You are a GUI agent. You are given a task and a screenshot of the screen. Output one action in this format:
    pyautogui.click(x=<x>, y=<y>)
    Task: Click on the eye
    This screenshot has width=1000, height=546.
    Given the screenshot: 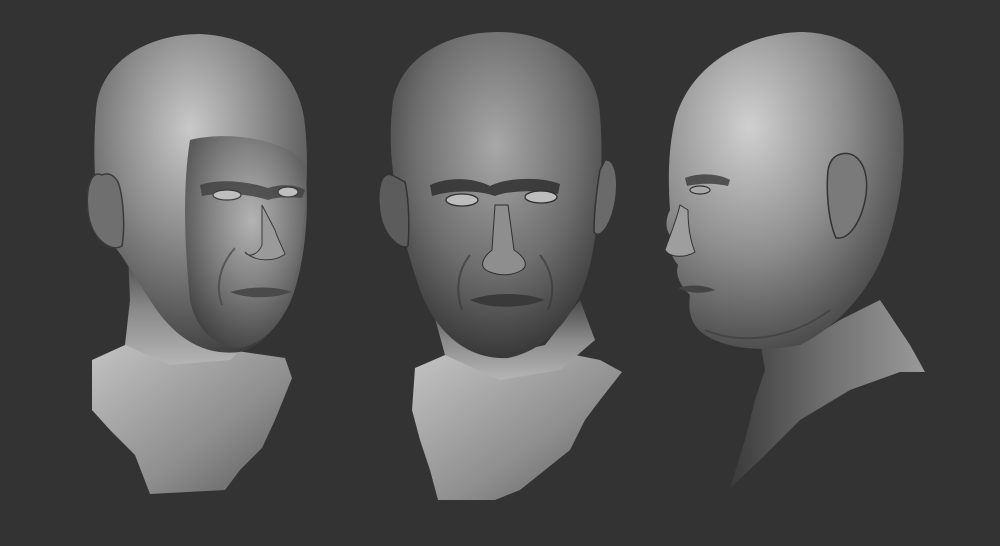 What is the action you would take?
    pyautogui.click(x=700, y=190)
    